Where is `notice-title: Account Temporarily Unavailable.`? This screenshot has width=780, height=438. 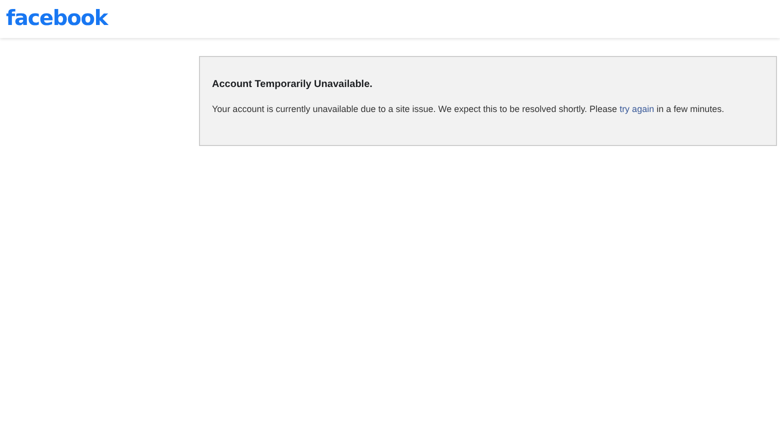
notice-title: Account Temporarily Unavailable. is located at coordinates (293, 85).